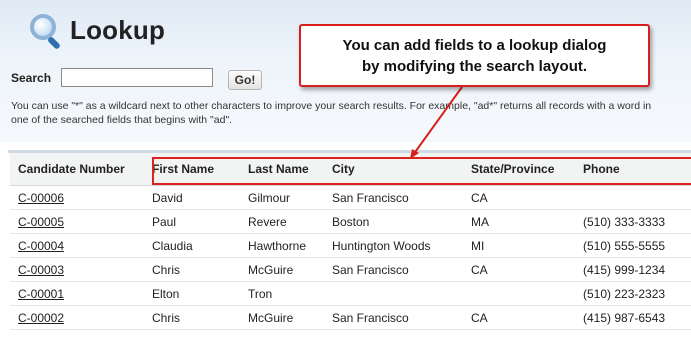 This screenshot has width=691, height=345. I want to click on search-label: Search, so click(31, 78).